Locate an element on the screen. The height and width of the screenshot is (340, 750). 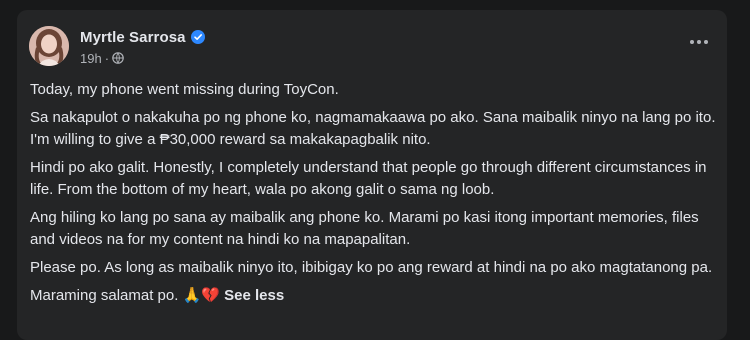
author-row: Myrtle Sarrosa is located at coordinates (142, 37).